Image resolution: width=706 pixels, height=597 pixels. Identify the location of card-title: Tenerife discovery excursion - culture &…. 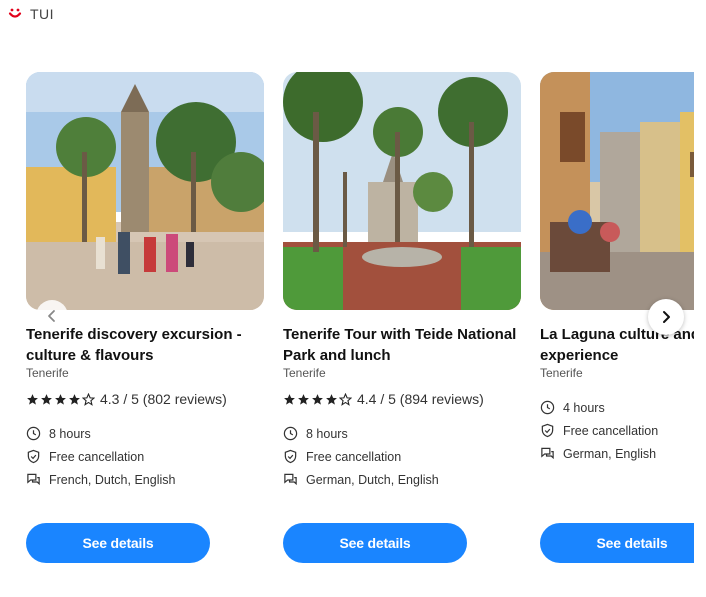
(156, 345).